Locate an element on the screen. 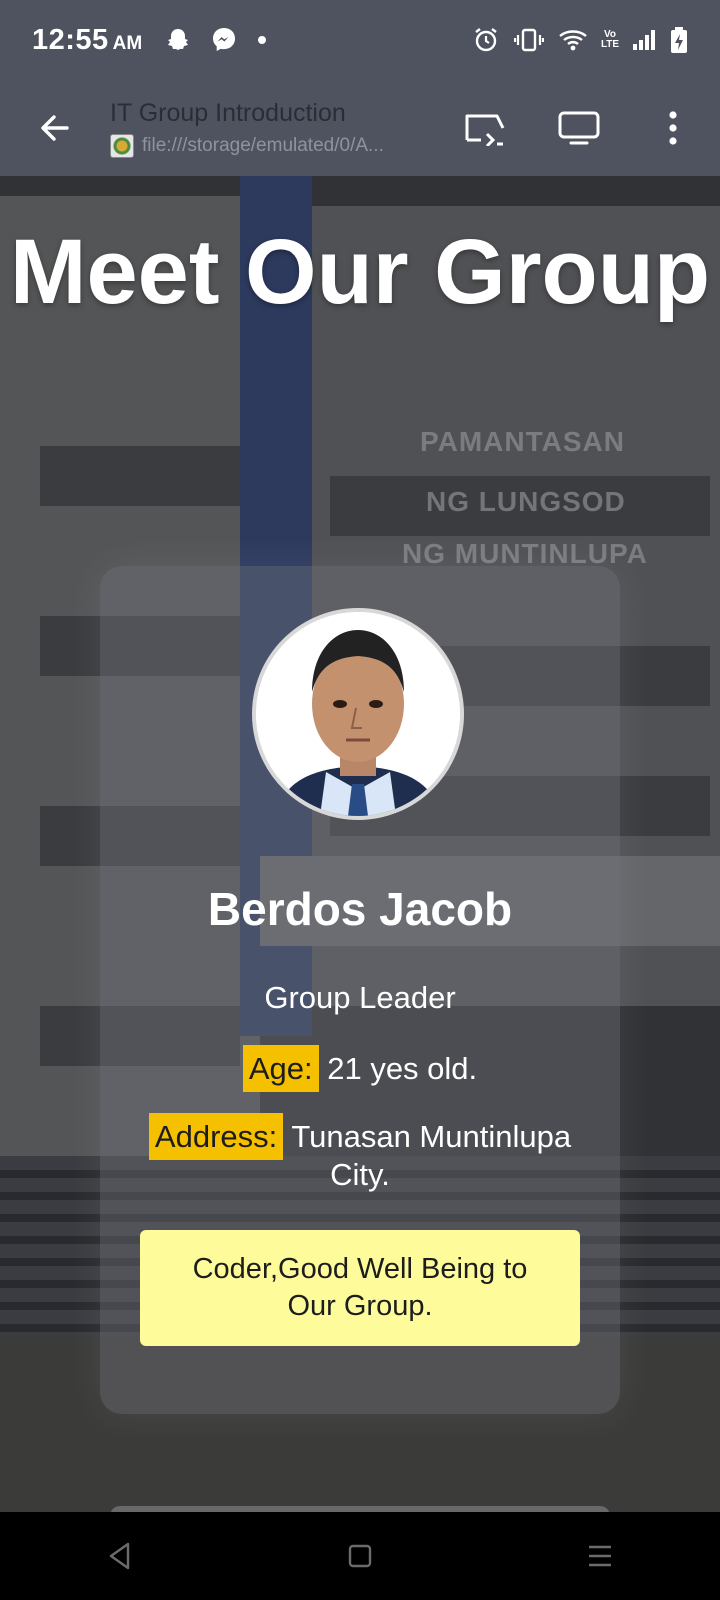  favicon-icon is located at coordinates (122, 145).